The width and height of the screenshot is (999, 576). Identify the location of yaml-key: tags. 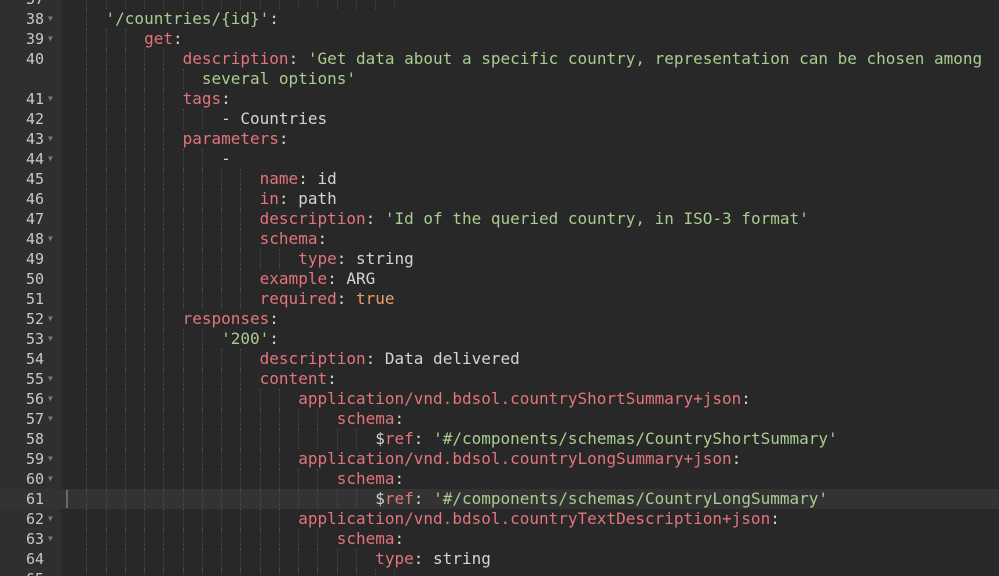
(202, 98).